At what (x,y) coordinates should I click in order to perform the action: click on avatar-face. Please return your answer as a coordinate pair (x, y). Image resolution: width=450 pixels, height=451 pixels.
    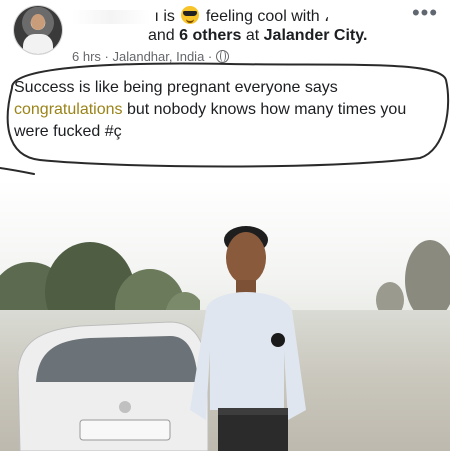
    Looking at the image, I should click on (38, 22).